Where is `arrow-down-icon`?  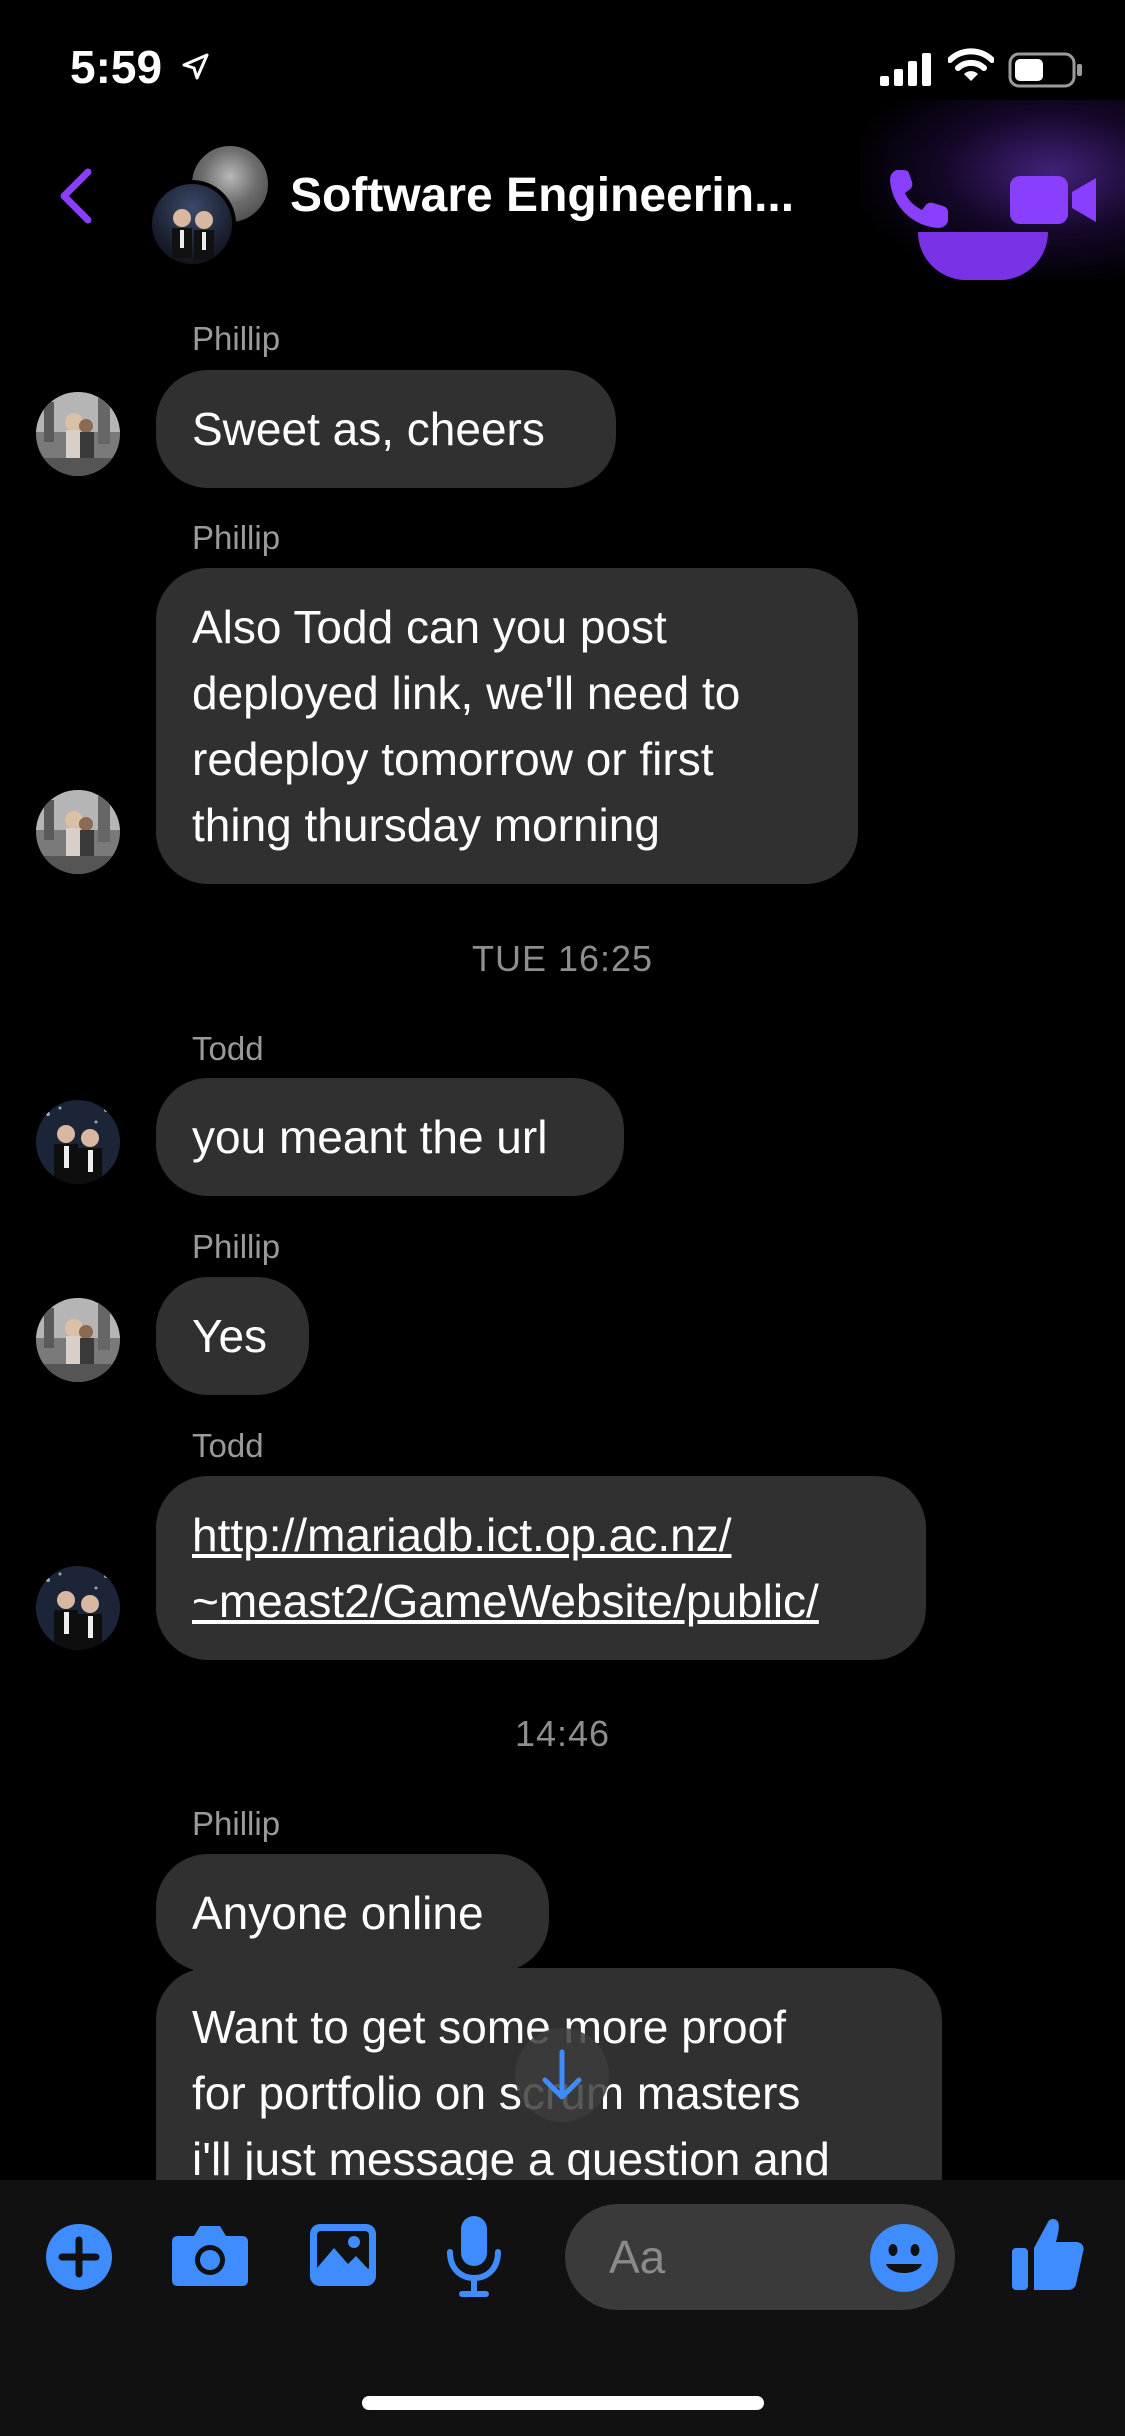 arrow-down-icon is located at coordinates (562, 2074).